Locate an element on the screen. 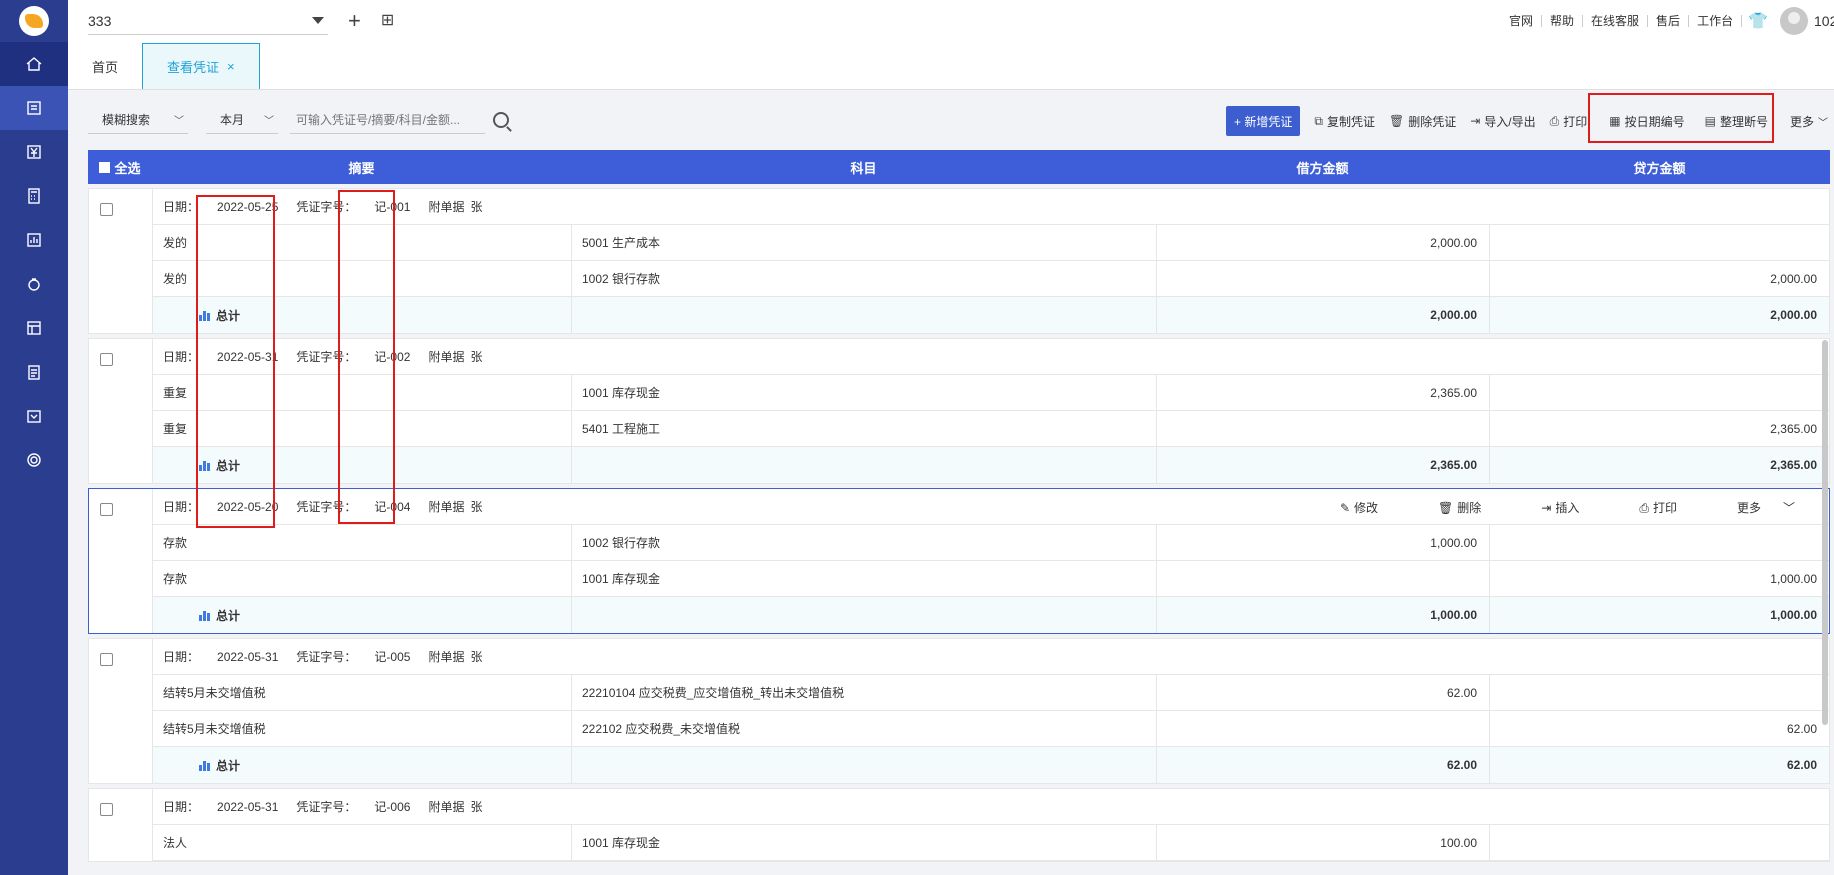 This screenshot has width=1834, height=875. account-cell: 222102 应交税费_未交增值税 is located at coordinates (864, 728).